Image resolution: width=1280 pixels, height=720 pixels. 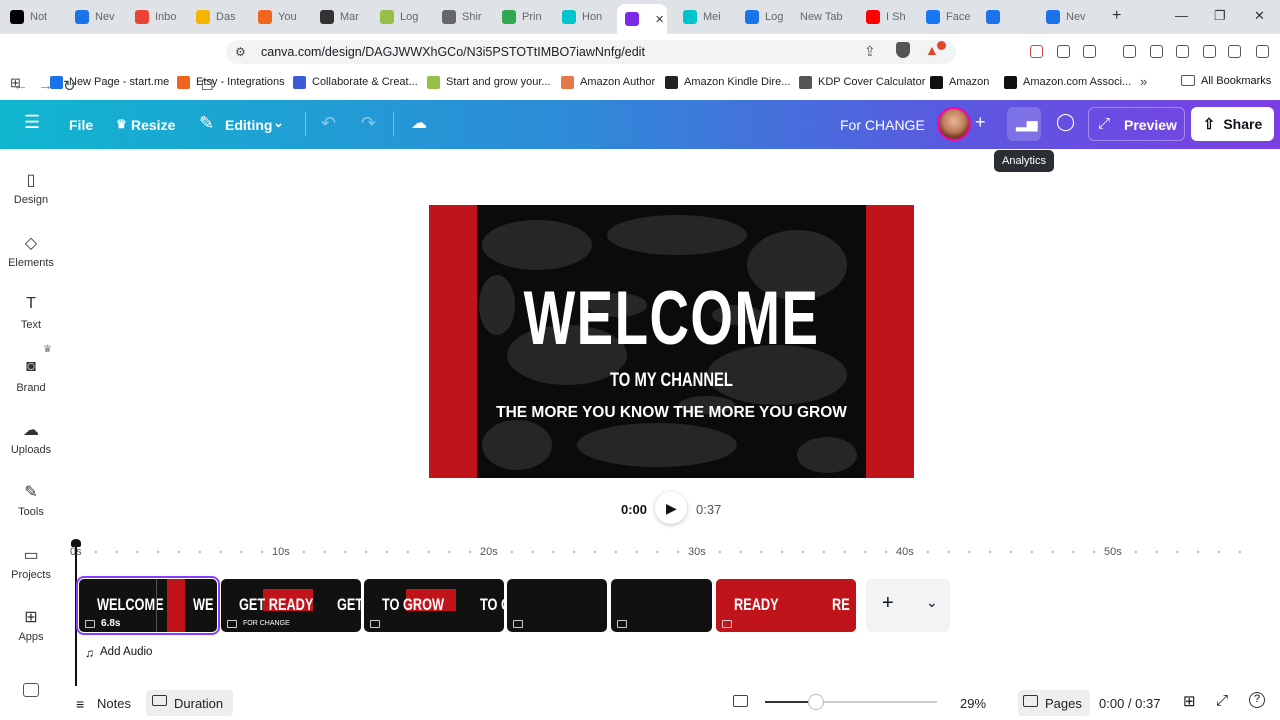 What do you see at coordinates (328, 123) in the screenshot?
I see `undo-icon: ↶` at bounding box center [328, 123].